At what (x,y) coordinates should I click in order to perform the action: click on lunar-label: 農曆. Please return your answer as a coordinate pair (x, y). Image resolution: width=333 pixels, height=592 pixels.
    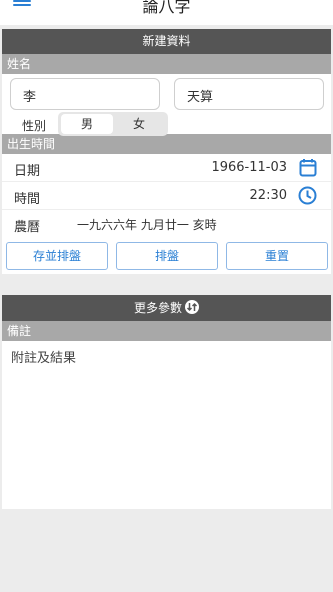
    Looking at the image, I should click on (27, 227).